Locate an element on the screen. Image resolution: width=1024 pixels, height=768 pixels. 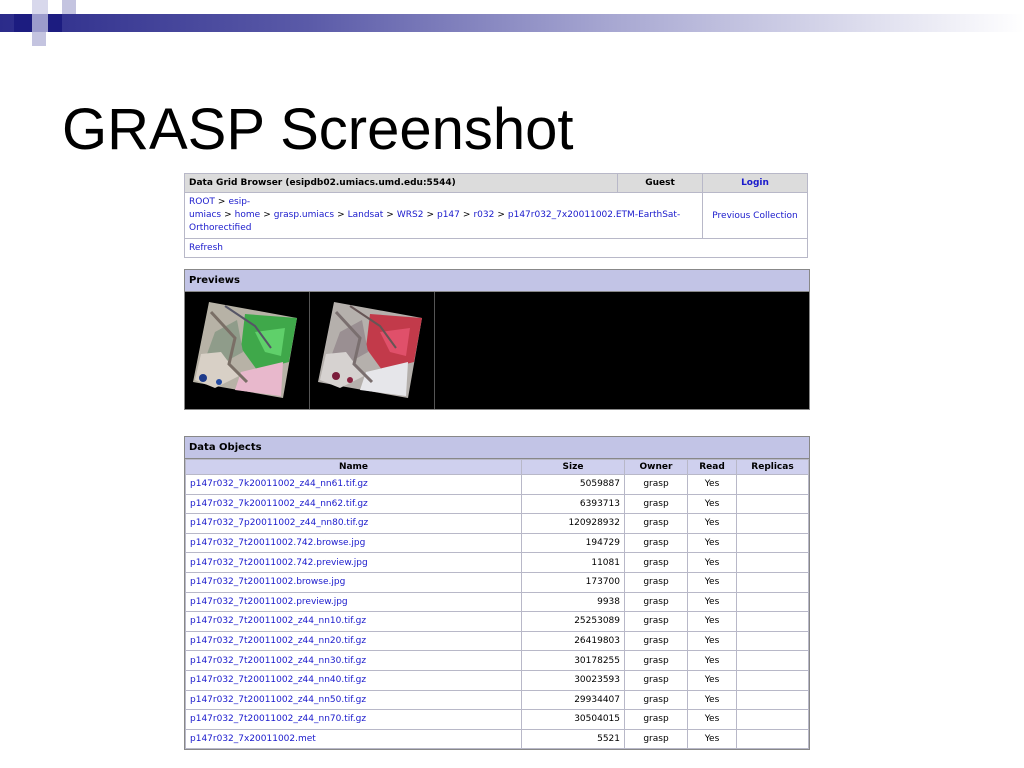
previous-collection-link: Previous Collection is located at coordinates (754, 216).